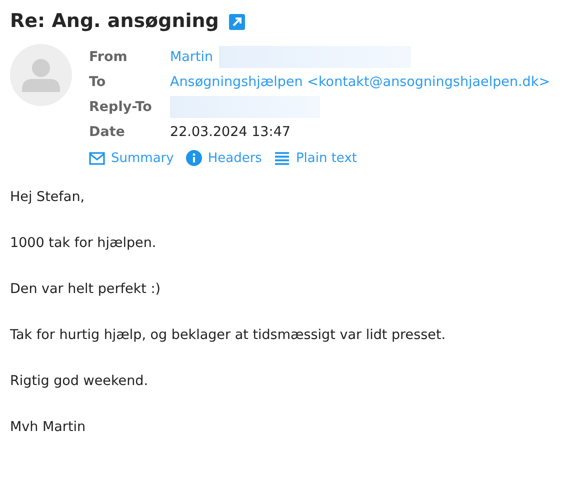 Image resolution: width=570 pixels, height=485 pixels. I want to click on body-paragraph: Mvh Martin, so click(48, 427).